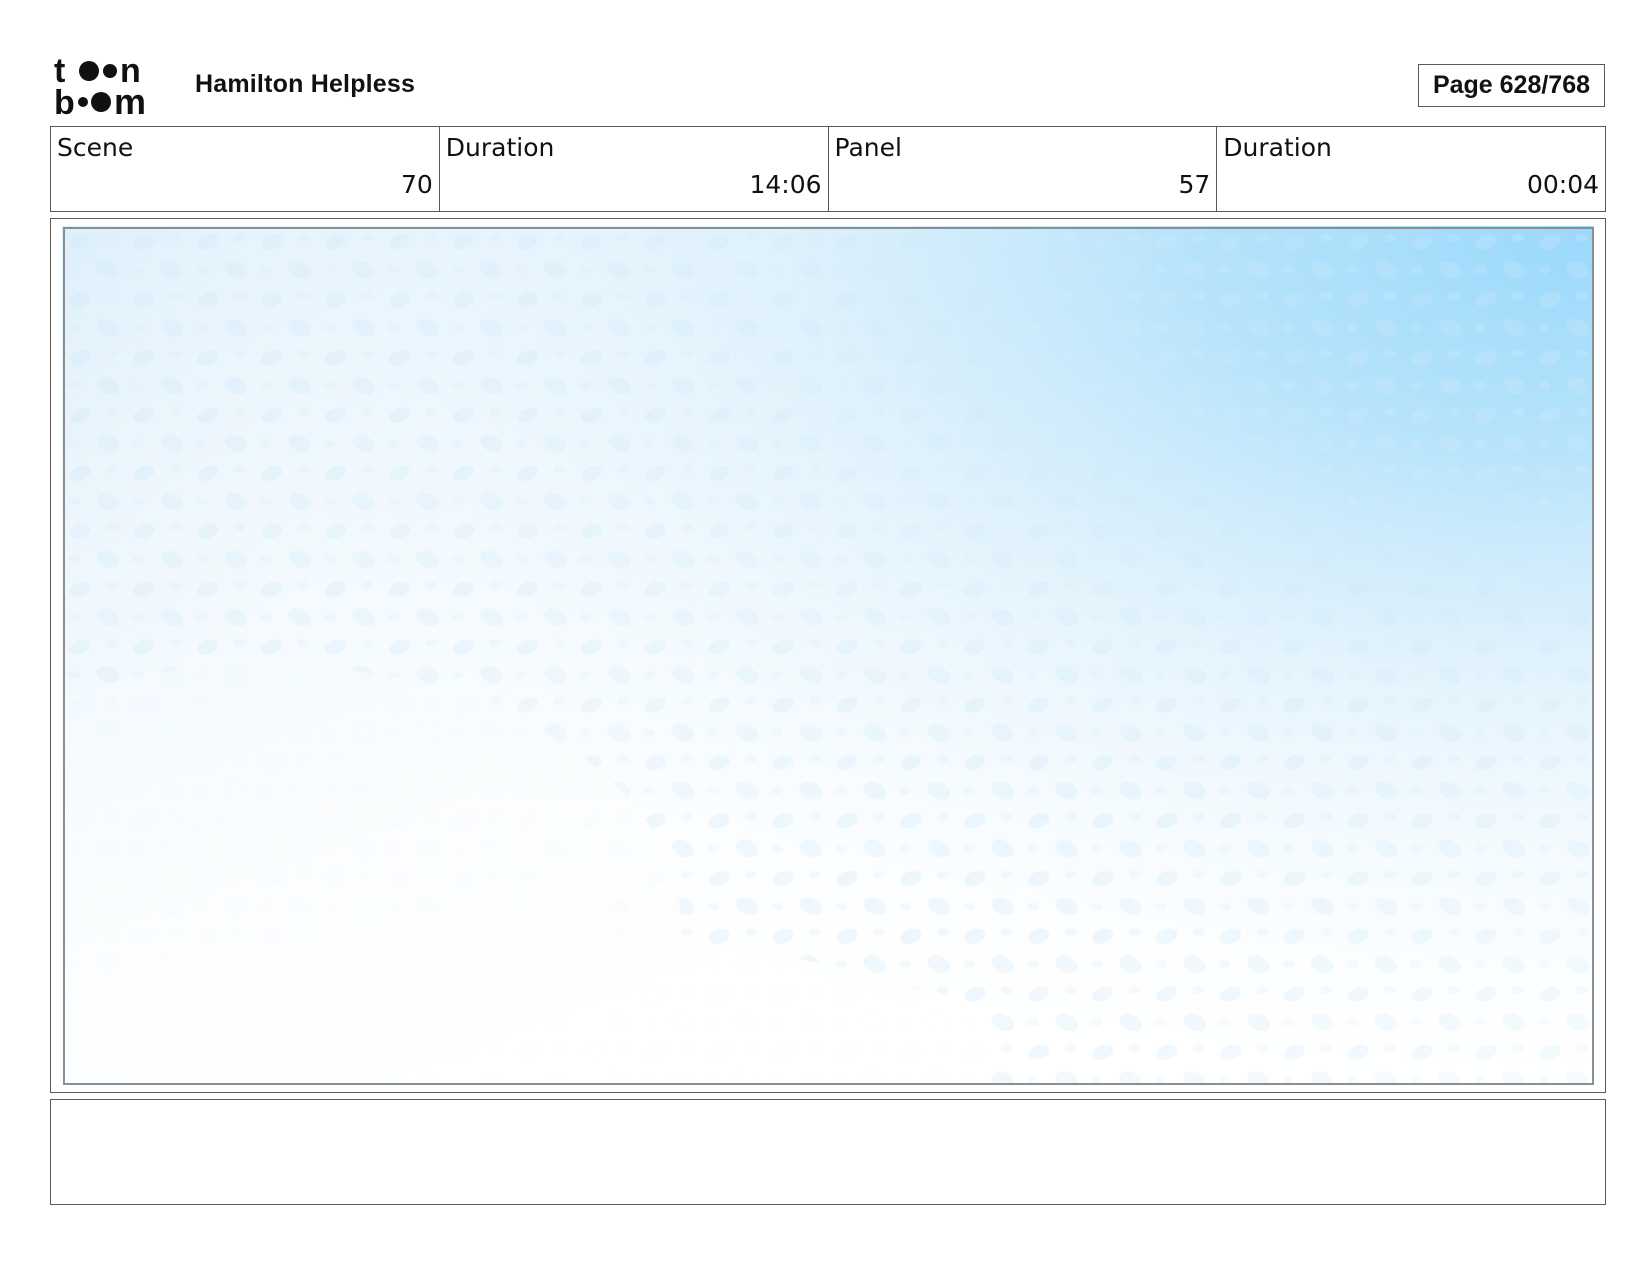  What do you see at coordinates (95, 147) in the screenshot?
I see `scene-label: Scene` at bounding box center [95, 147].